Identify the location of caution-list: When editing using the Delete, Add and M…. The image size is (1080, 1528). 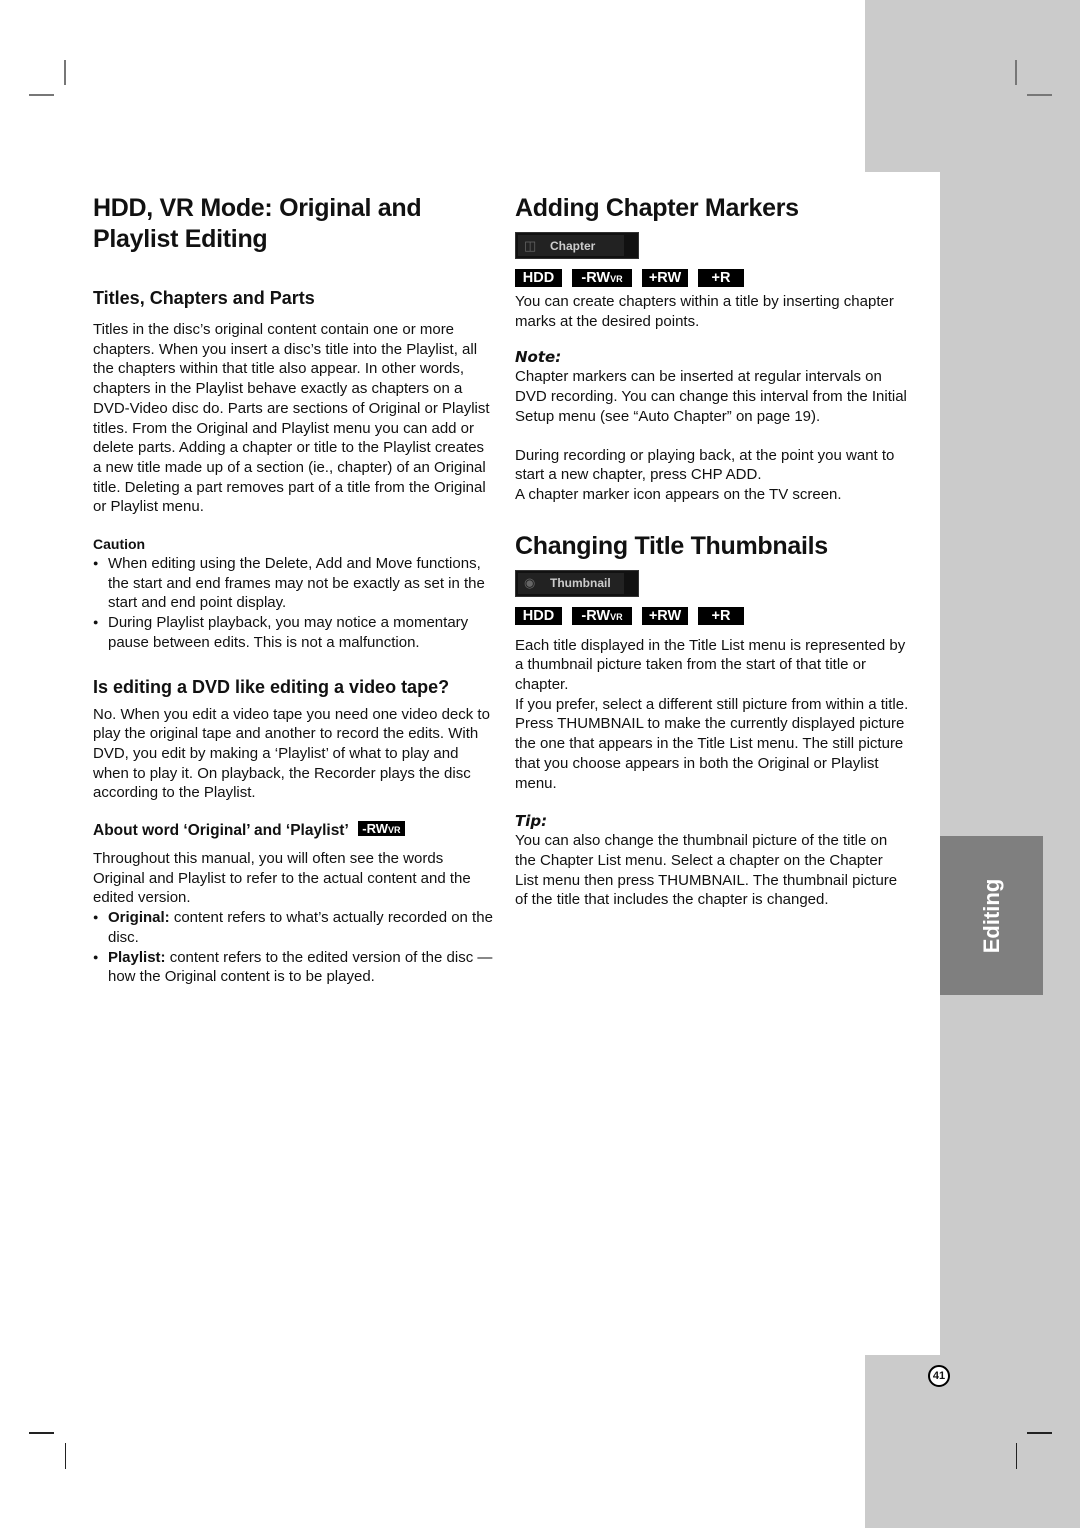
(293, 603).